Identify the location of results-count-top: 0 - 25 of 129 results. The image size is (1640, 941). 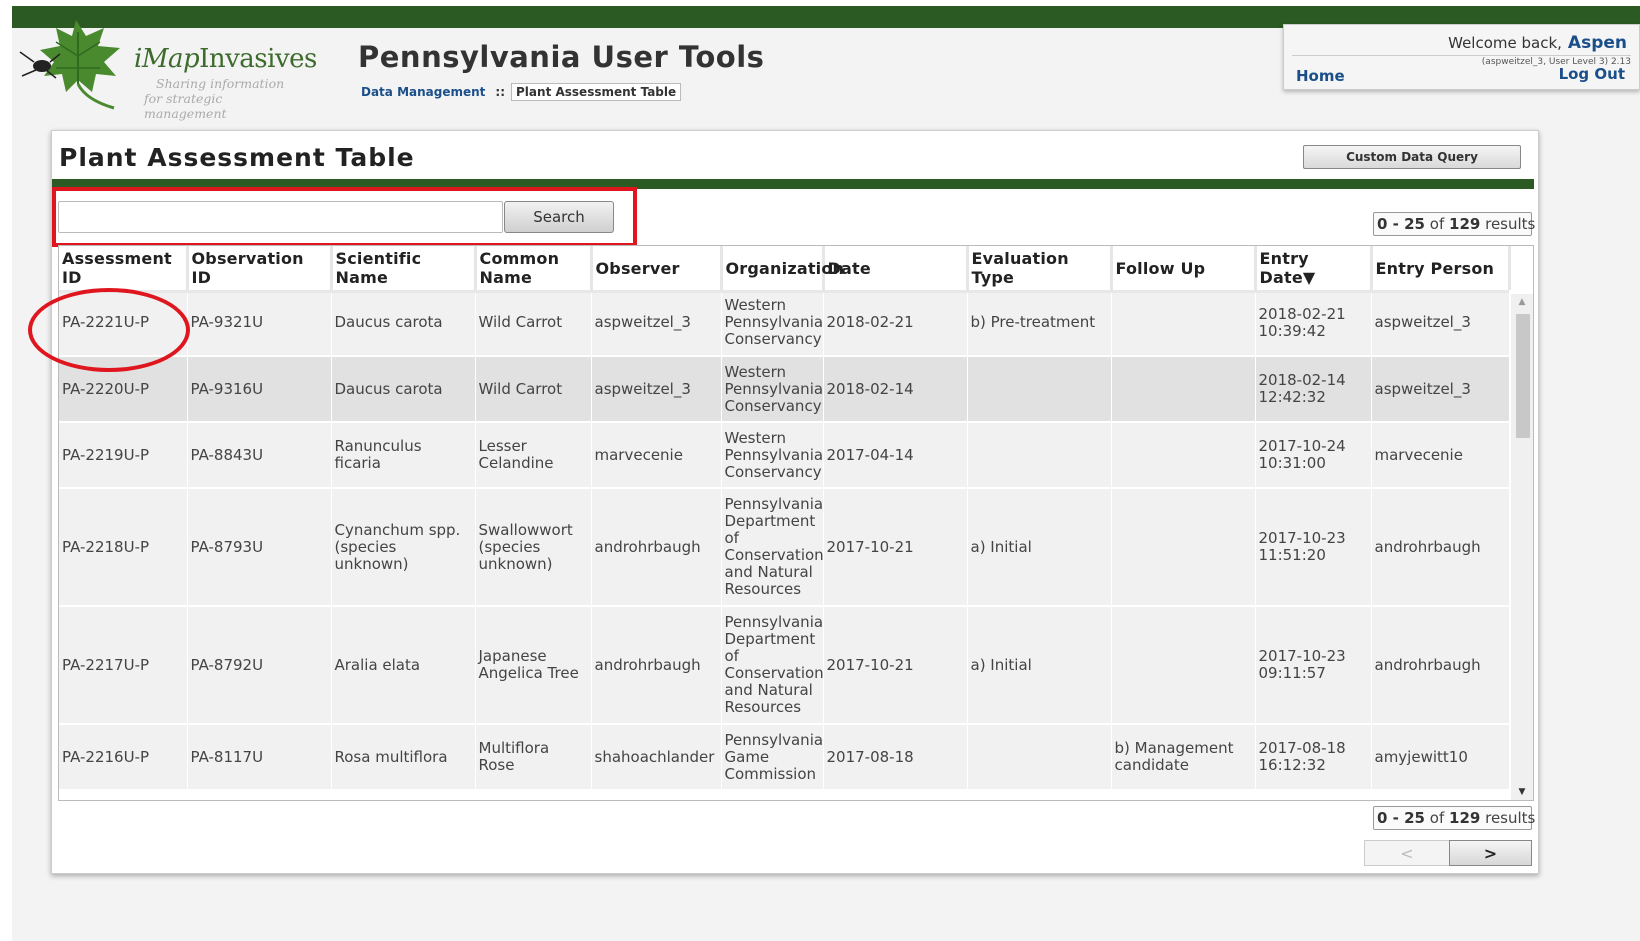
(1454, 224).